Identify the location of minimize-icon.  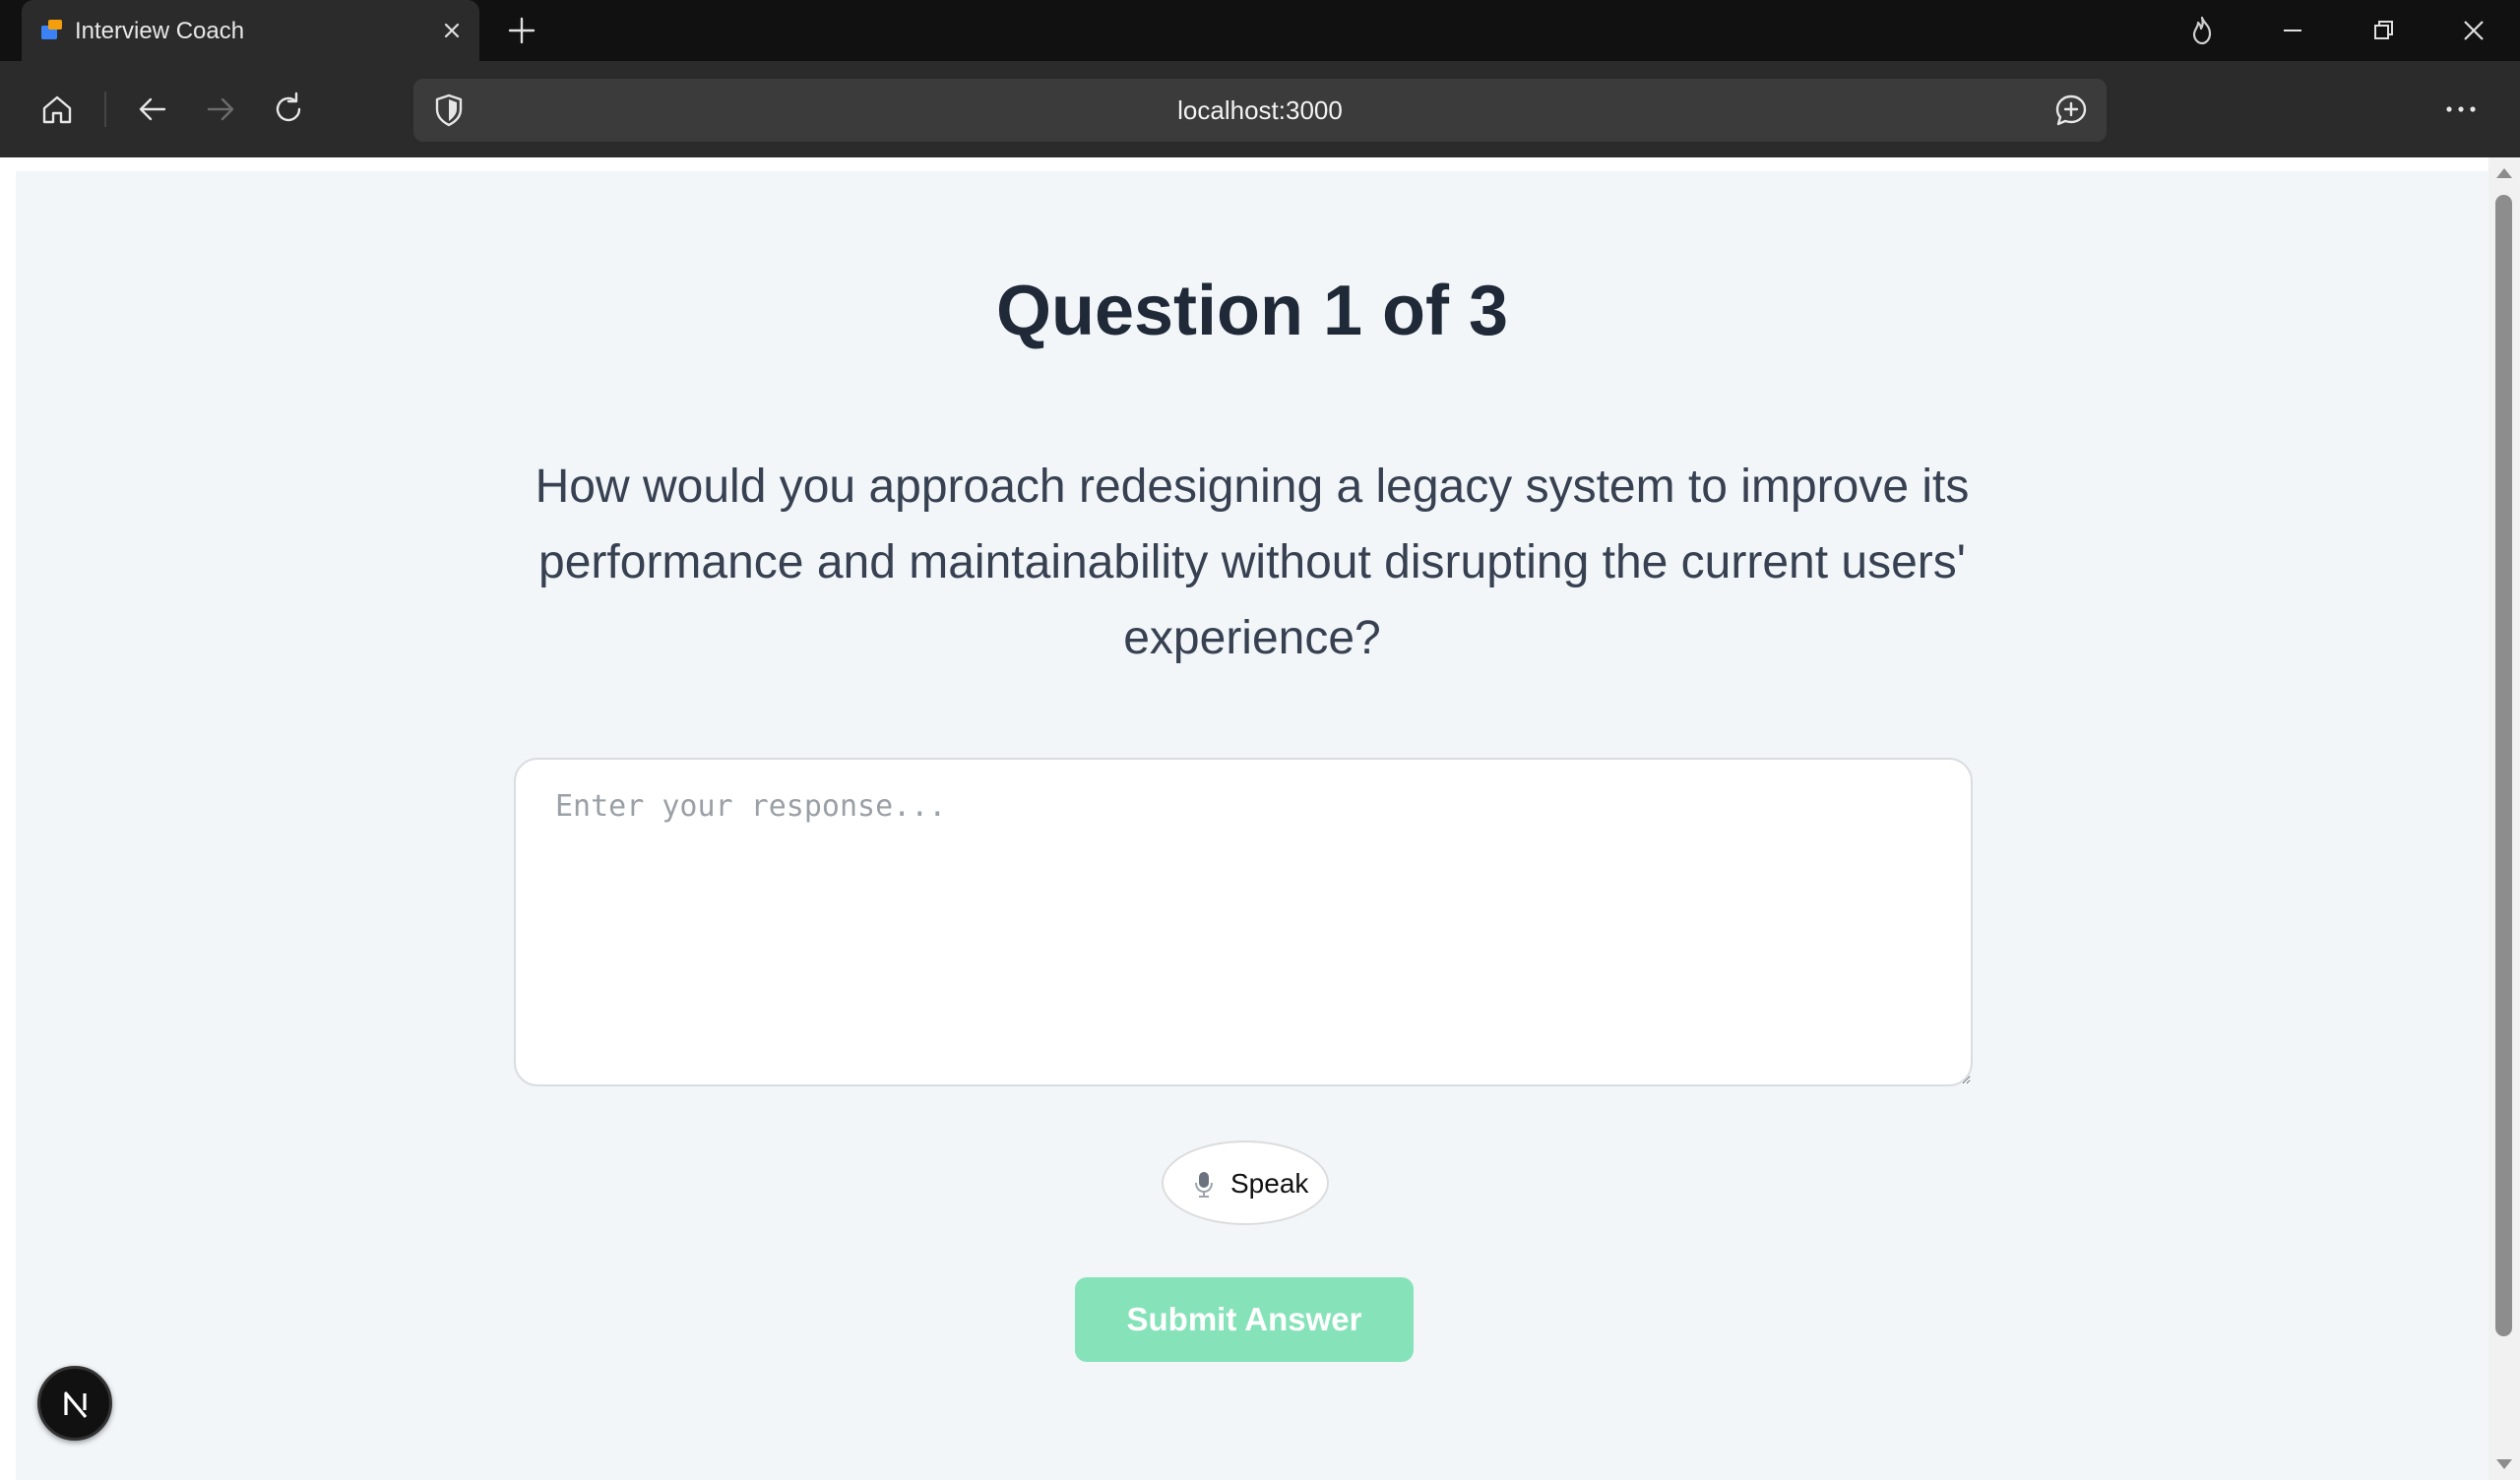
(2292, 30).